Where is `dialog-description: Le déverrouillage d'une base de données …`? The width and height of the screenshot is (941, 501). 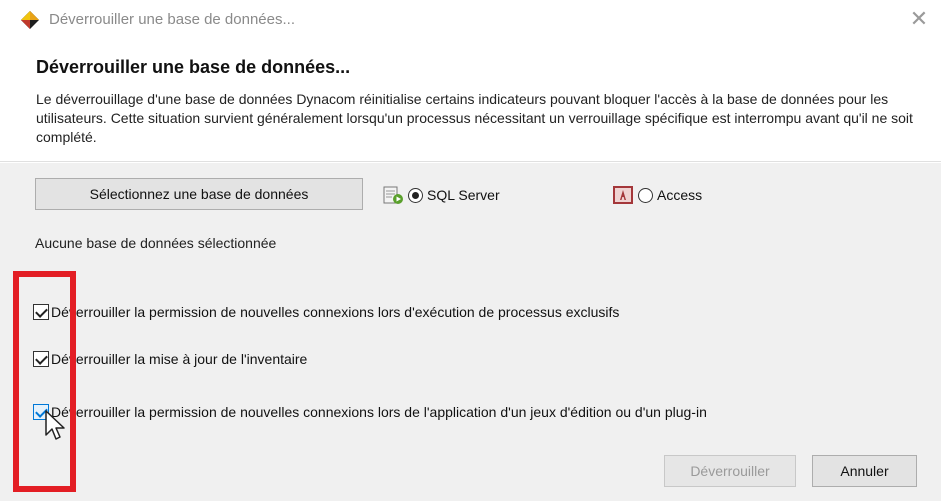 dialog-description: Le déverrouillage d'une base de données … is located at coordinates (474, 118).